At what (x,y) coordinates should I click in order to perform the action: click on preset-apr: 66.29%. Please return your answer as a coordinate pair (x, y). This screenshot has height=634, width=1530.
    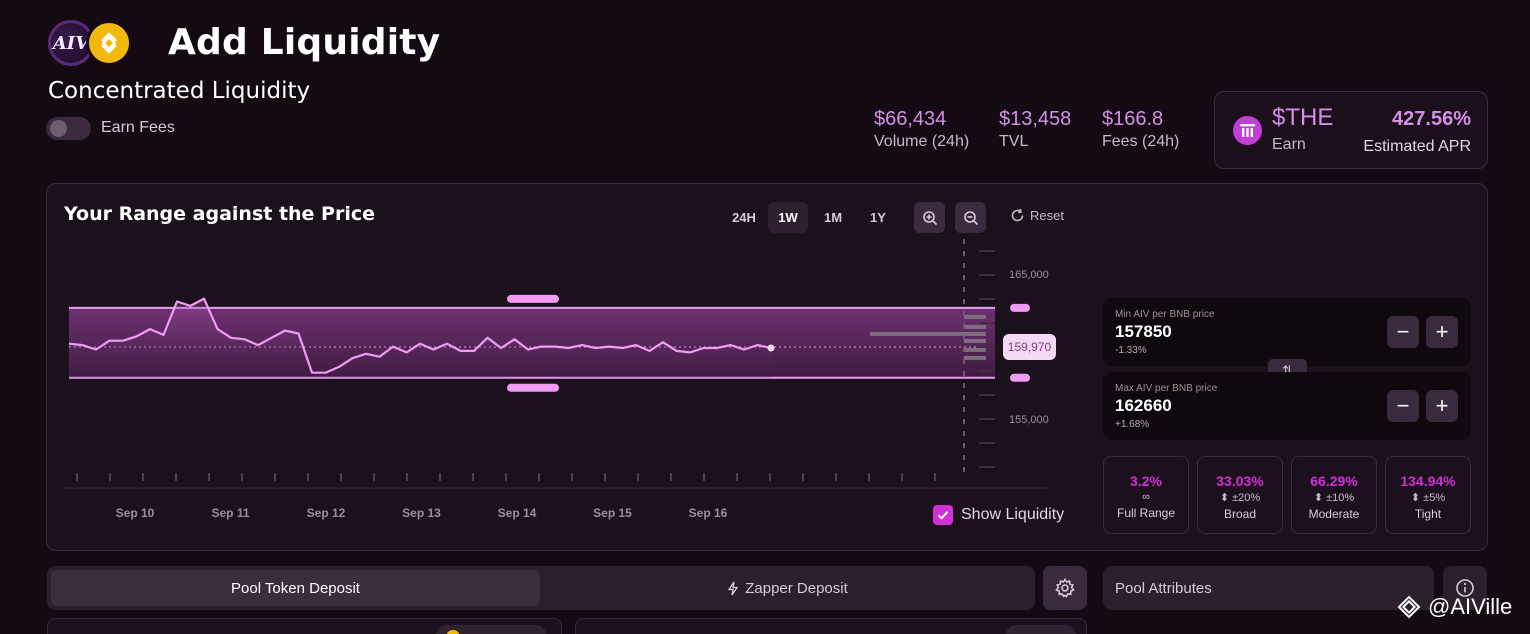
    Looking at the image, I should click on (1334, 481).